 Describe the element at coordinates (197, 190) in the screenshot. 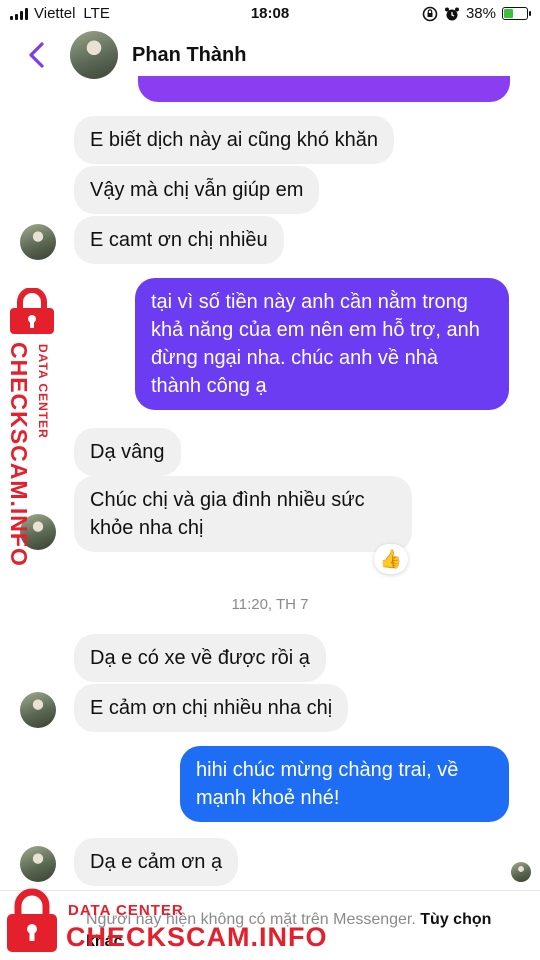

I see `incoming-message: Vậy mà chị vẫn giúp em` at that location.